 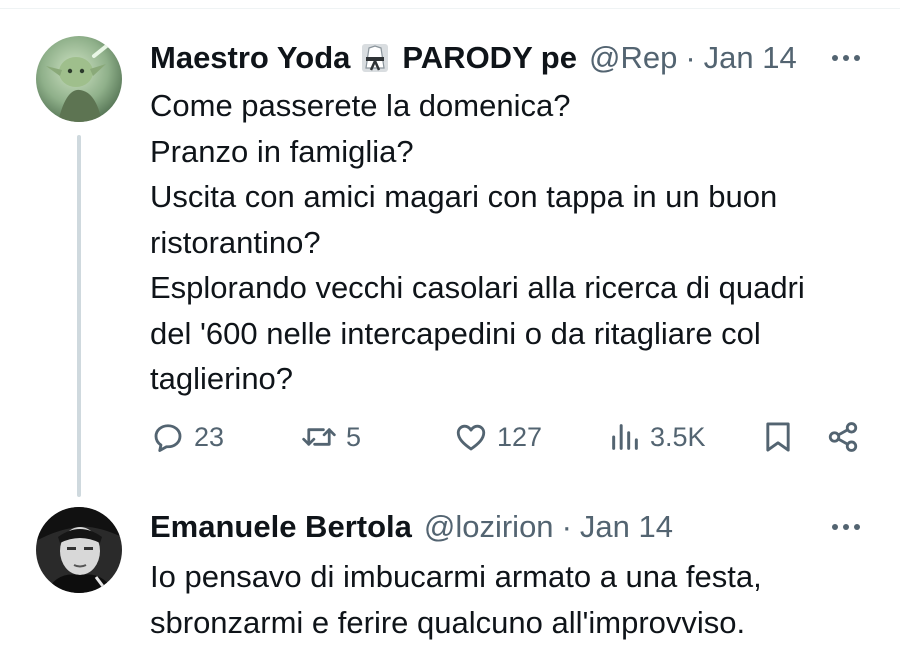 I want to click on bookmark-icon, so click(x=778, y=437).